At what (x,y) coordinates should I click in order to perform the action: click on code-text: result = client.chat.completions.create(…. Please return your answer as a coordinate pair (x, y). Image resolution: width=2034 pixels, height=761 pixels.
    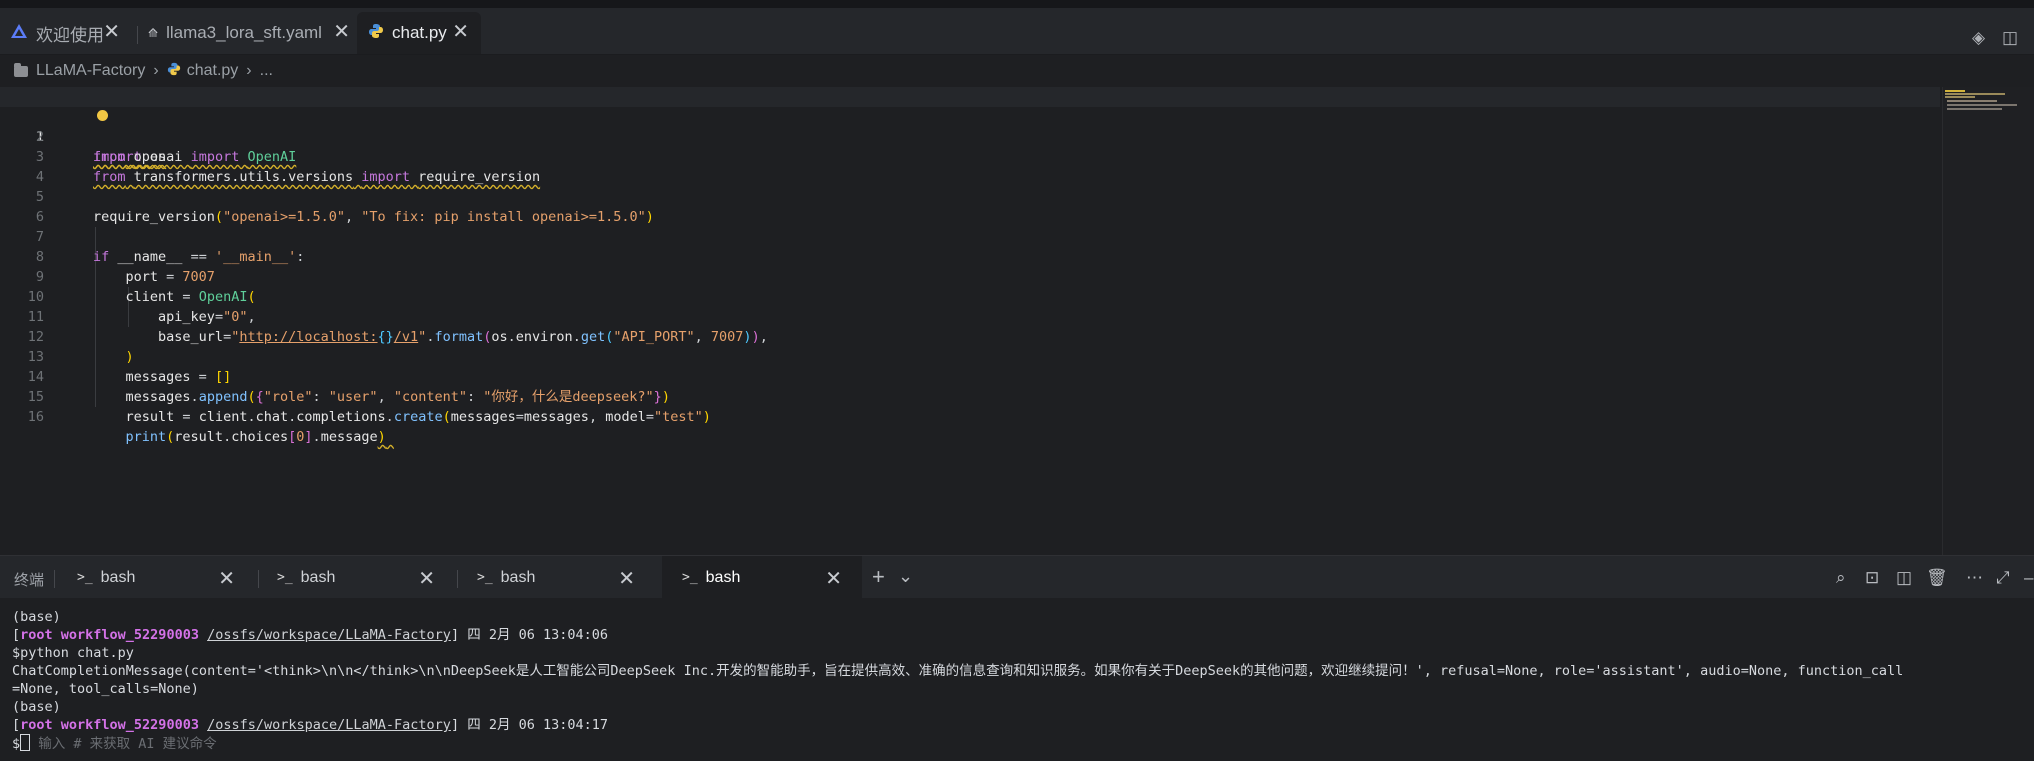
    Looking at the image, I should click on (418, 417).